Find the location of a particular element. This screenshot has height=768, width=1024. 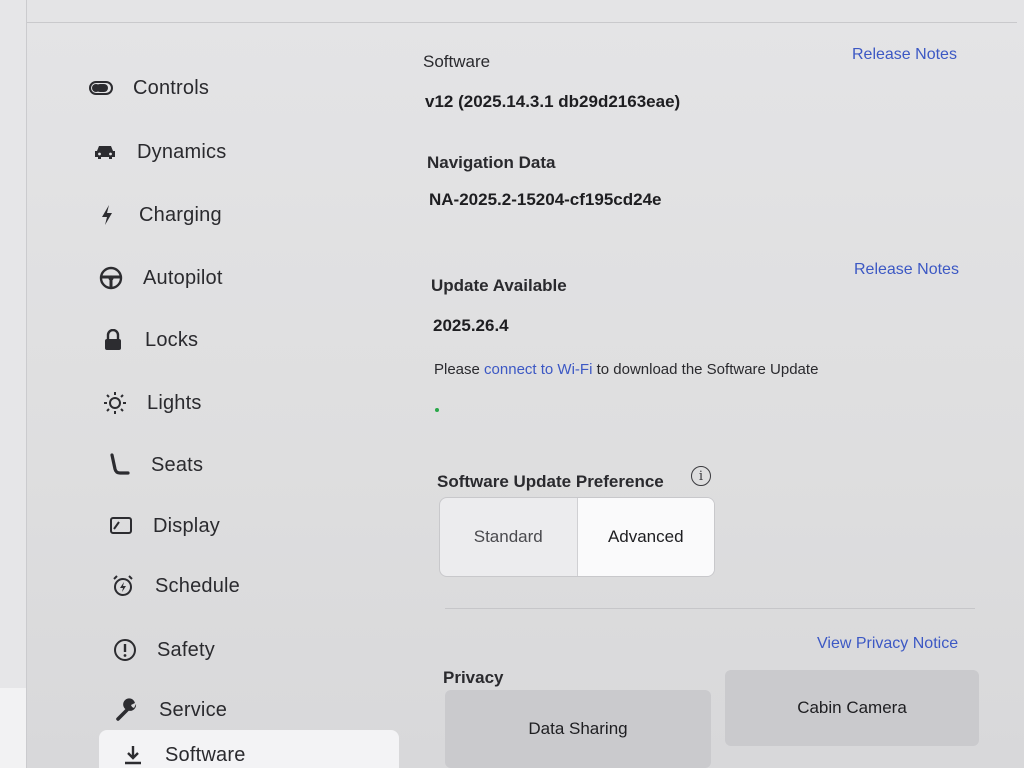

privacy-heading: Privacy is located at coordinates (473, 677).